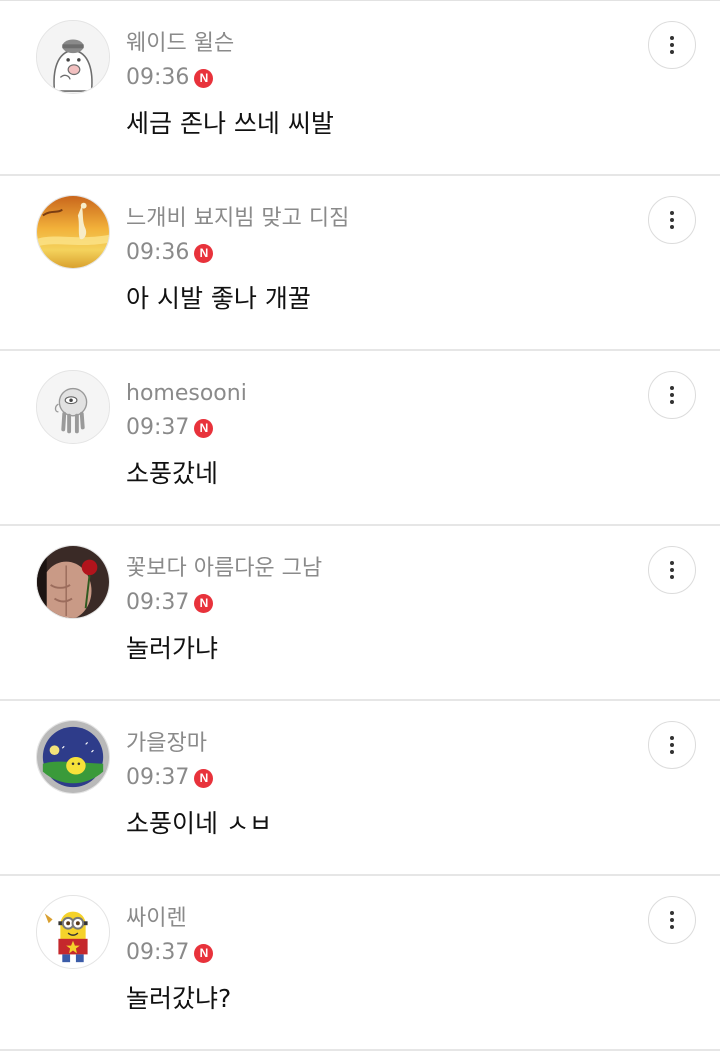 The width and height of the screenshot is (720, 1051). What do you see at coordinates (73, 932) in the screenshot?
I see `minion-avatar` at bounding box center [73, 932].